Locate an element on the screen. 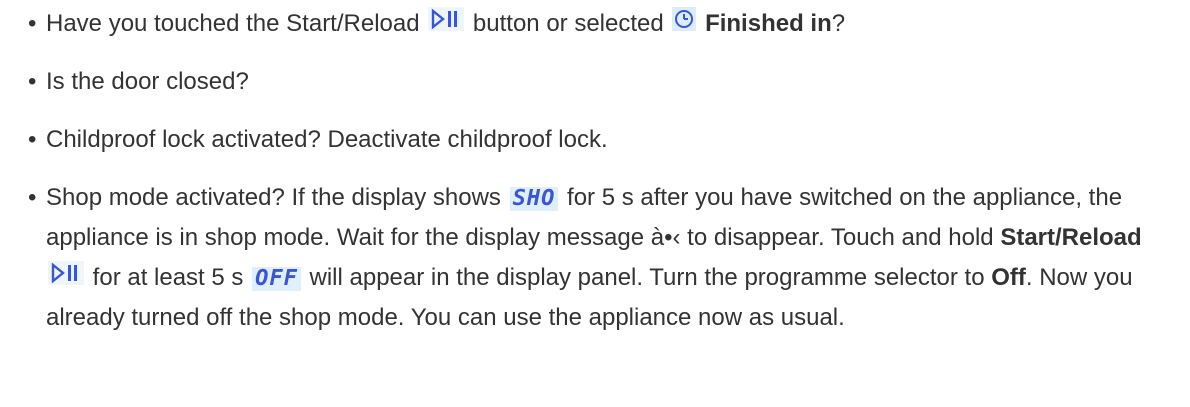 The width and height of the screenshot is (1190, 407). clock-icon is located at coordinates (684, 19).